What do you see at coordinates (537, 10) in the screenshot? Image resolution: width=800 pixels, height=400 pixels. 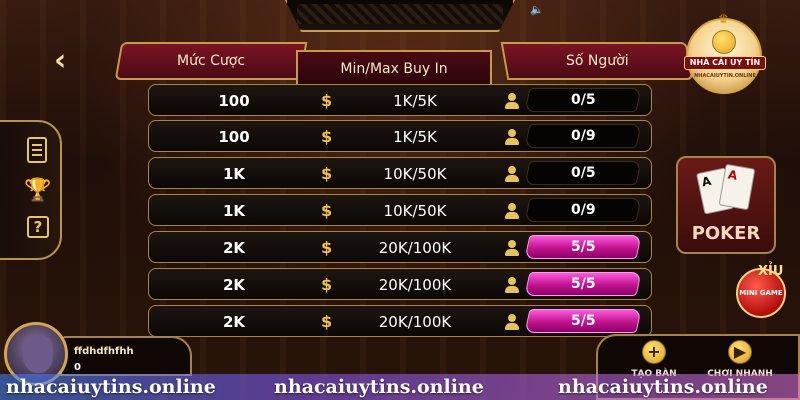 I see `speaker-icon: 🔈` at bounding box center [537, 10].